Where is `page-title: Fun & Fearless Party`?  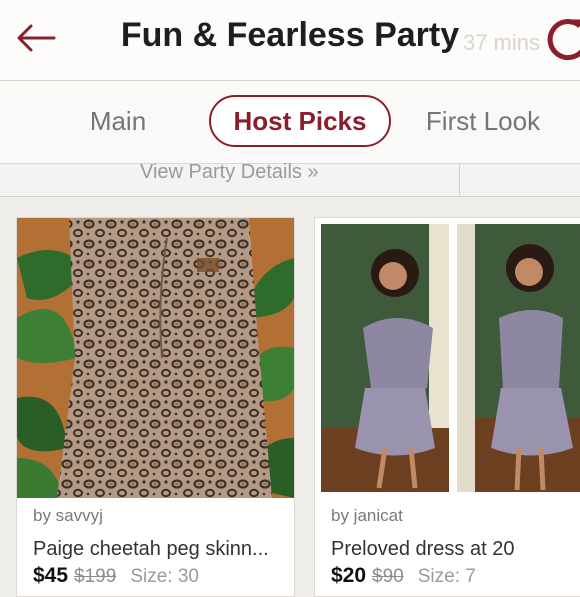
page-title: Fun & Fearless Party is located at coordinates (290, 35).